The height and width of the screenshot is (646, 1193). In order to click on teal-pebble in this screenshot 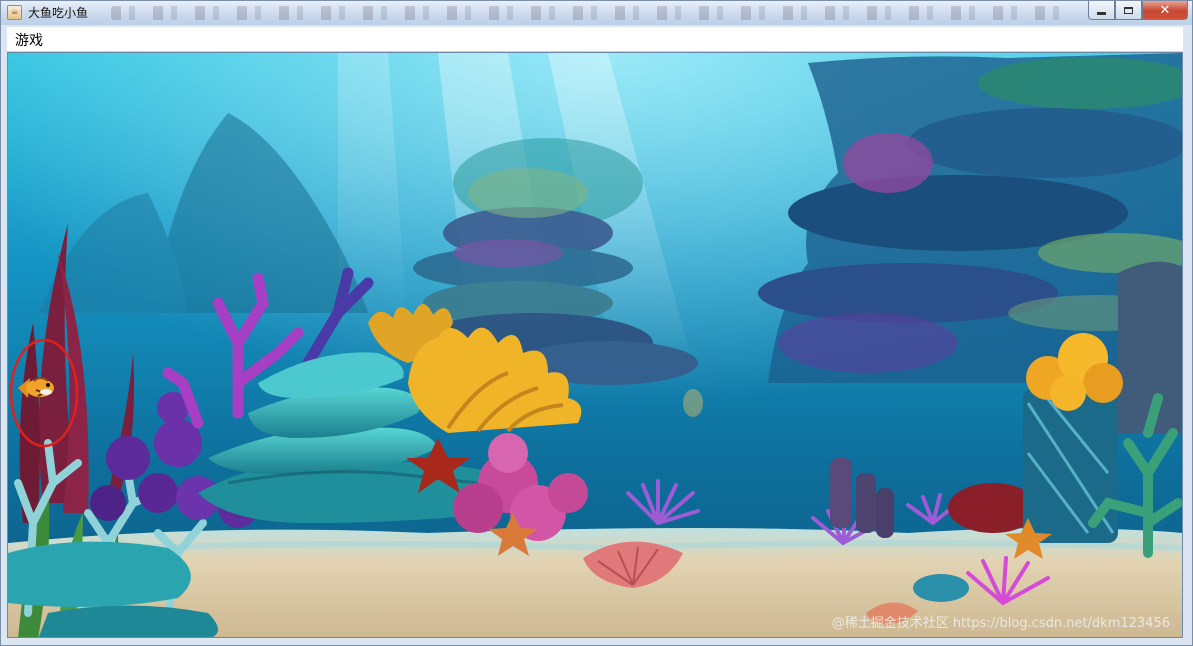, I will do `click(941, 588)`.